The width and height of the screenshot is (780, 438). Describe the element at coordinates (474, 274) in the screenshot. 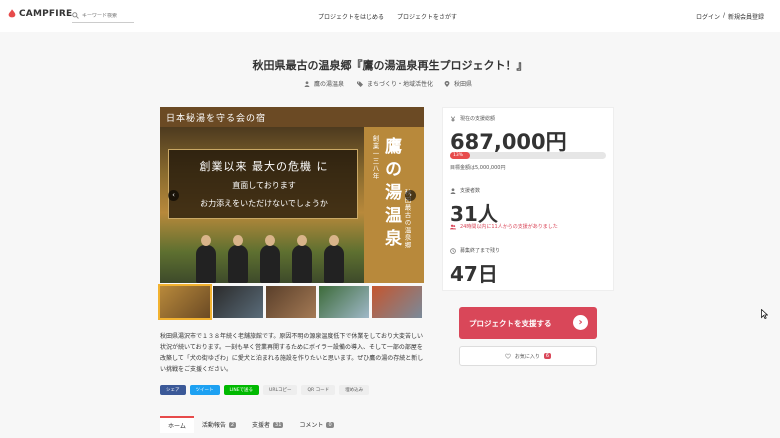

I see `remaining-days: 47日` at that location.